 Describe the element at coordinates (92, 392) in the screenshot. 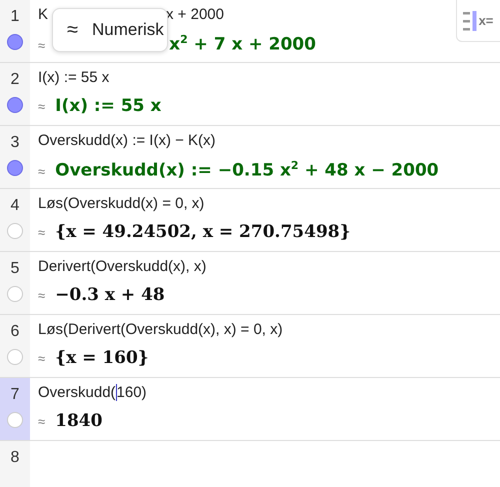

I see `input-text: Overskudd(160)` at that location.